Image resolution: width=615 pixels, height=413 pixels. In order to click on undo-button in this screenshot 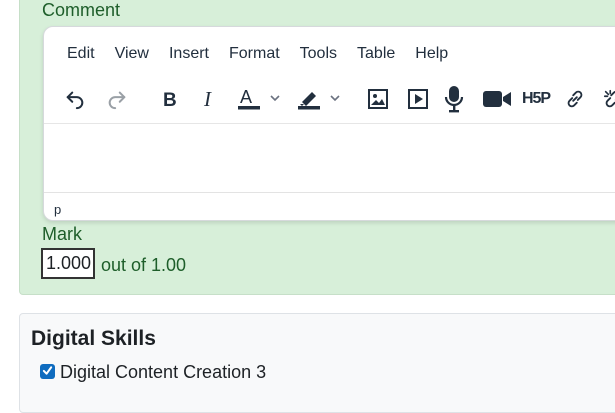, I will do `click(75, 99)`.